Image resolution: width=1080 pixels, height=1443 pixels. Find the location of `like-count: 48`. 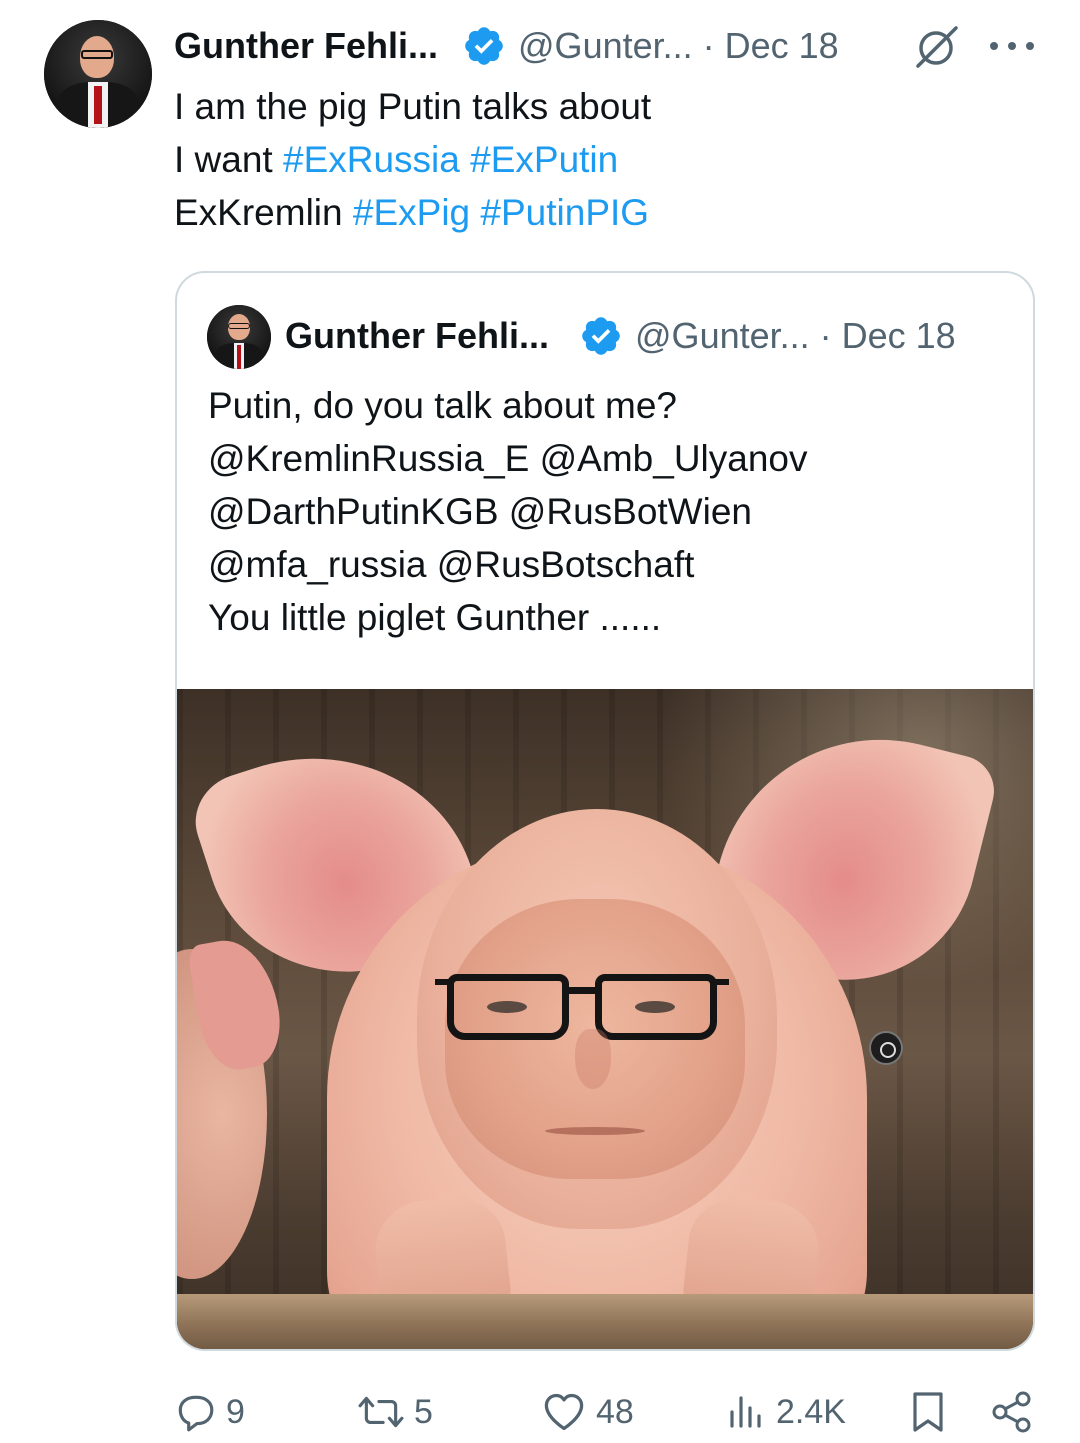

like-count: 48 is located at coordinates (615, 1411).